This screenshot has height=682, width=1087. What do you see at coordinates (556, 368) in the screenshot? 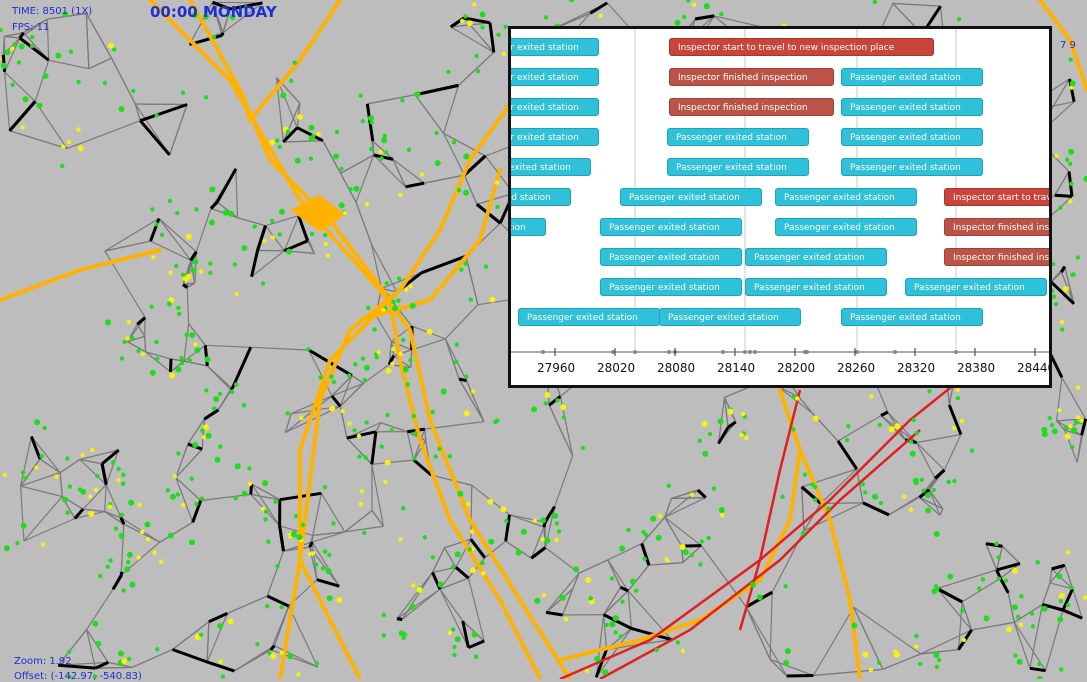
I see `axis-tick-label: 27960` at bounding box center [556, 368].